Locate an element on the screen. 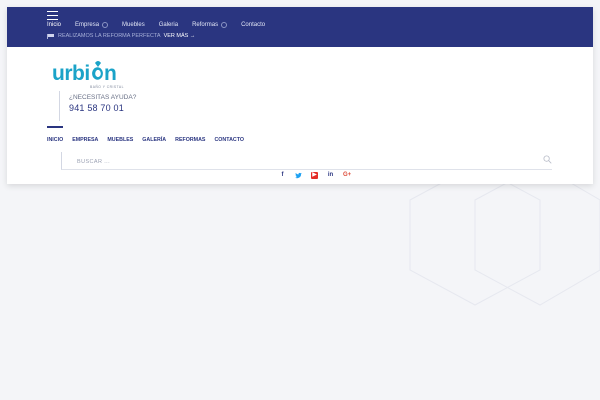  social-links: f ▶ in G+ is located at coordinates (315, 175).